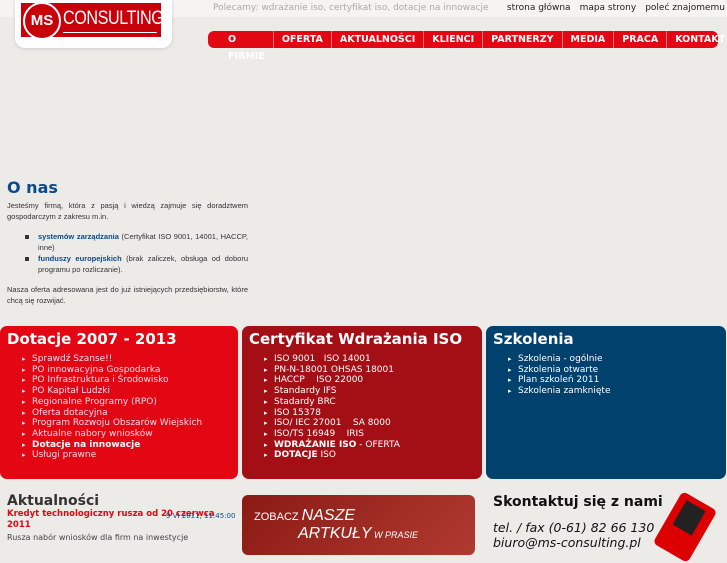  I want to click on link-recommend: poleć znajomemu, so click(685, 8).